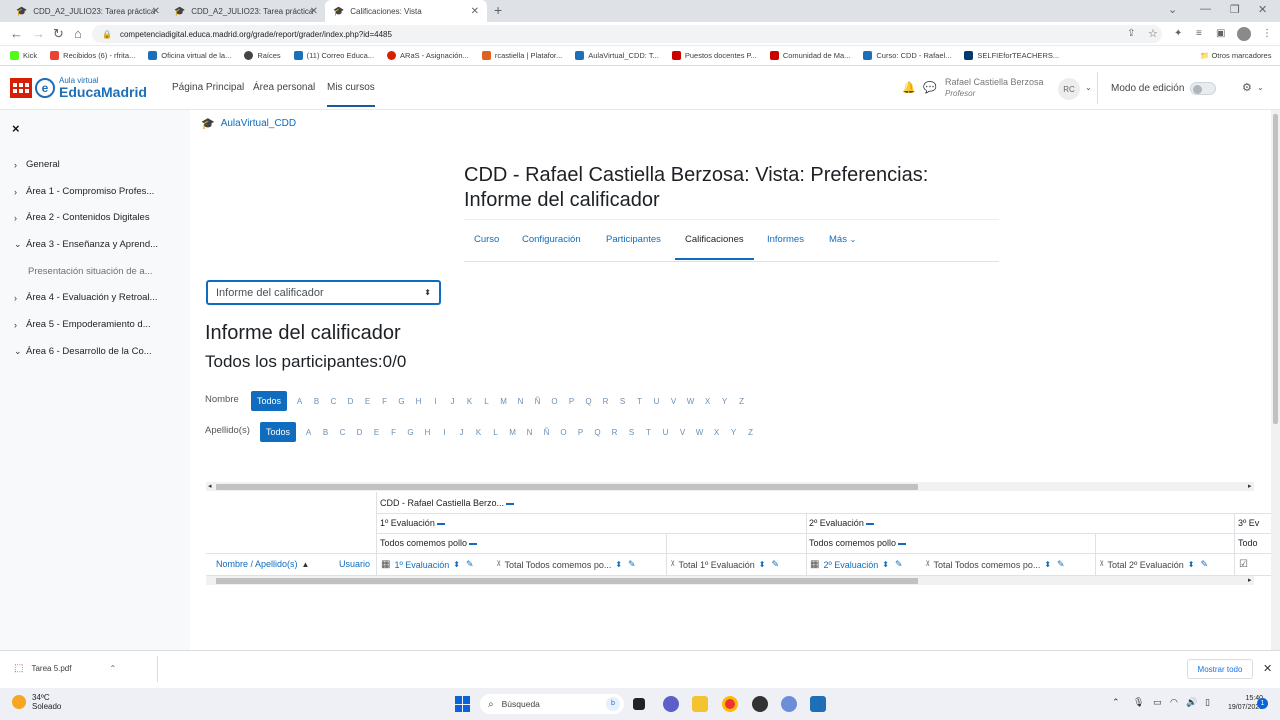  What do you see at coordinates (16, 33) in the screenshot?
I see `back-icon: ←` at bounding box center [16, 33].